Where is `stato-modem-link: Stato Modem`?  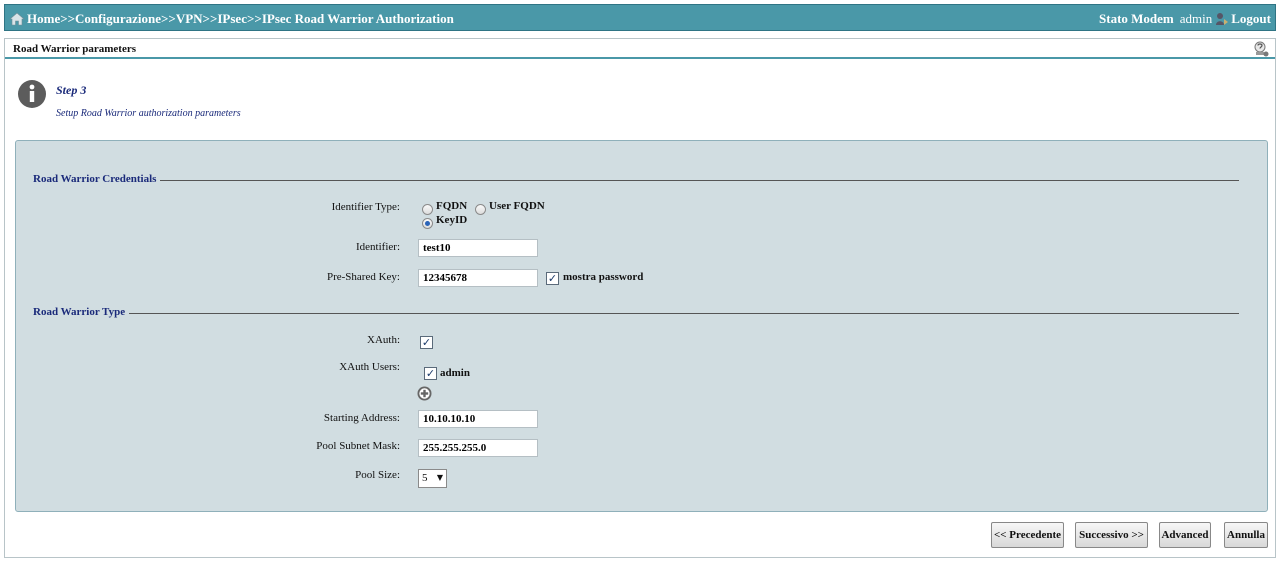
stato-modem-link: Stato Modem is located at coordinates (1136, 19).